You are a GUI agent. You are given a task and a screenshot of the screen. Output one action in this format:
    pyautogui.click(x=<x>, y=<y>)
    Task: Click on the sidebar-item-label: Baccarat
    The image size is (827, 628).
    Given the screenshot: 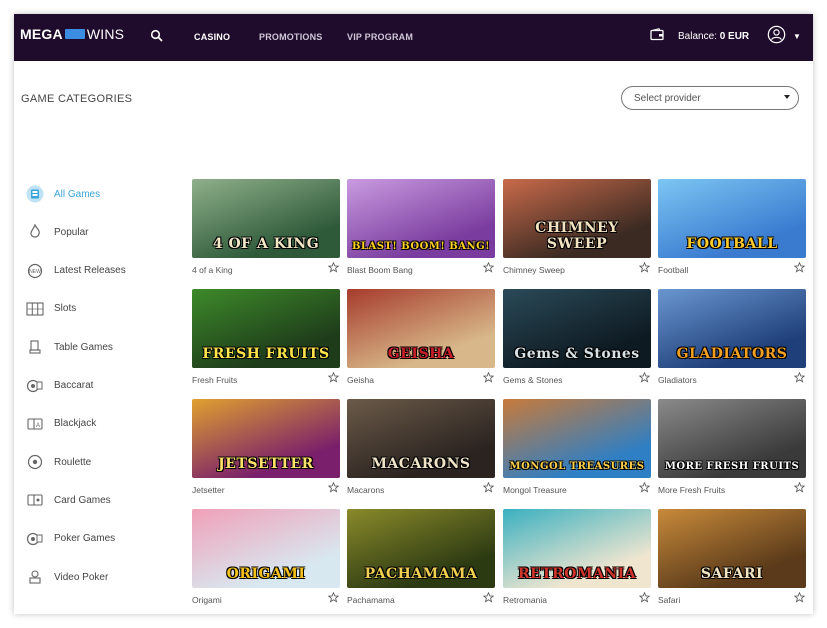 What is the action you would take?
    pyautogui.click(x=74, y=385)
    